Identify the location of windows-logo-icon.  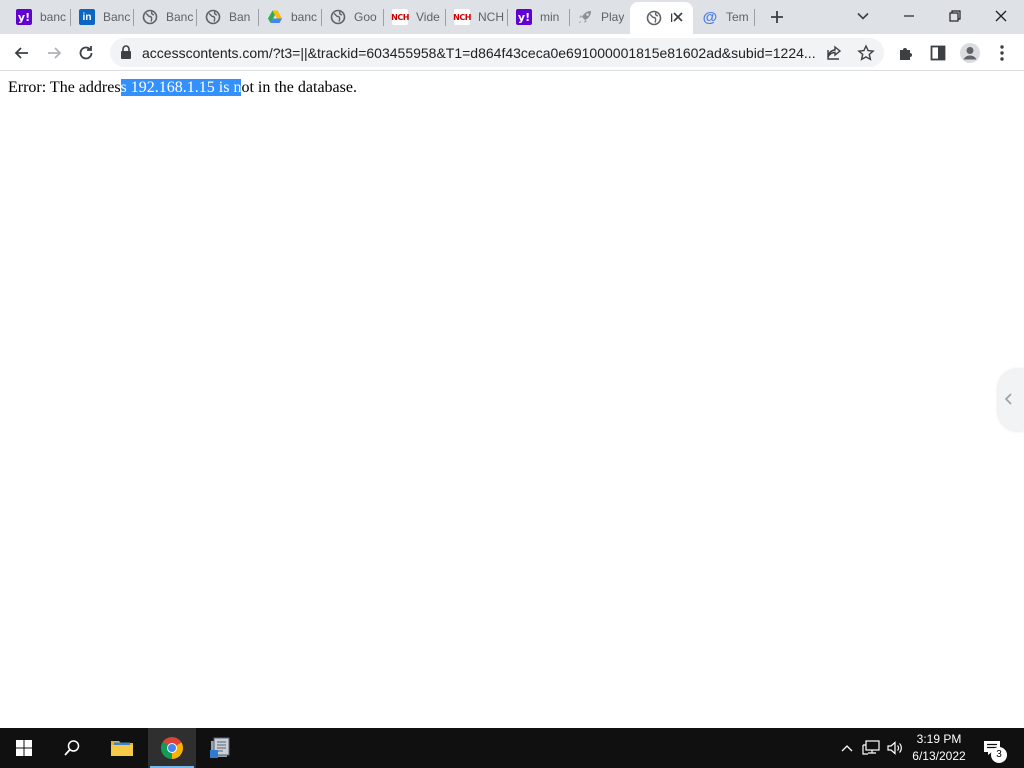
(24, 748).